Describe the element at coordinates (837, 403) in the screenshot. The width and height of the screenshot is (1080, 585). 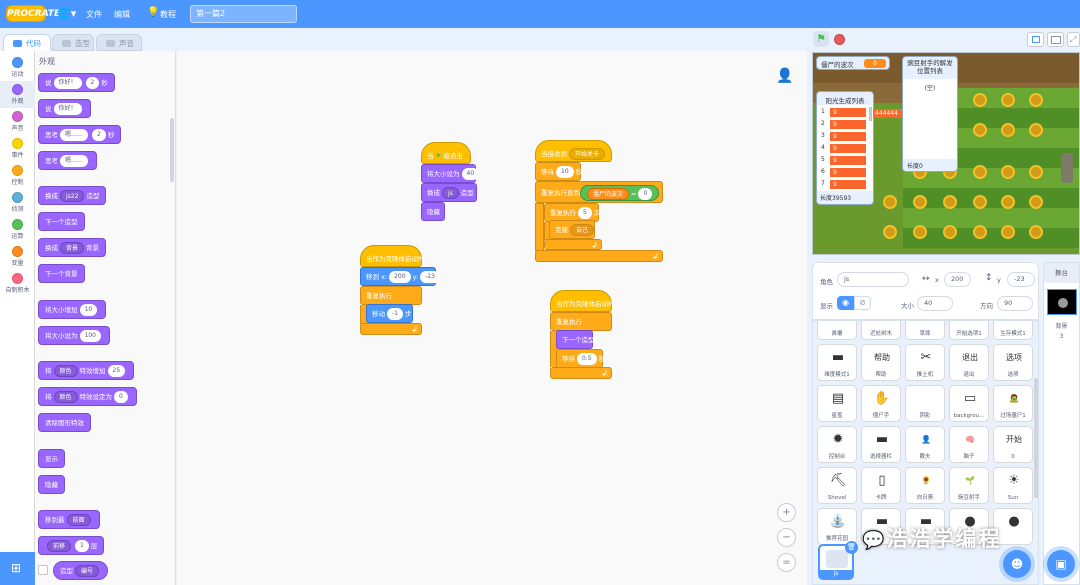
I see `sprite-tile: ▤ 星盖` at that location.